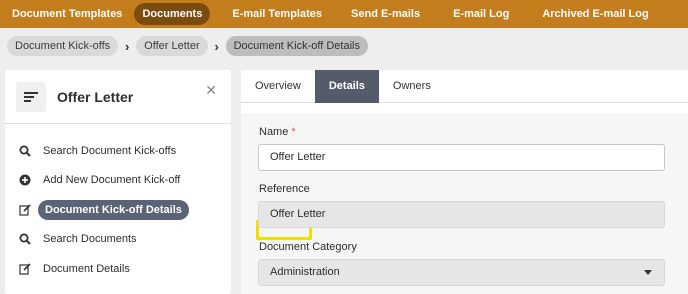 This screenshot has width=688, height=294. I want to click on plus-circle-icon, so click(25, 180).